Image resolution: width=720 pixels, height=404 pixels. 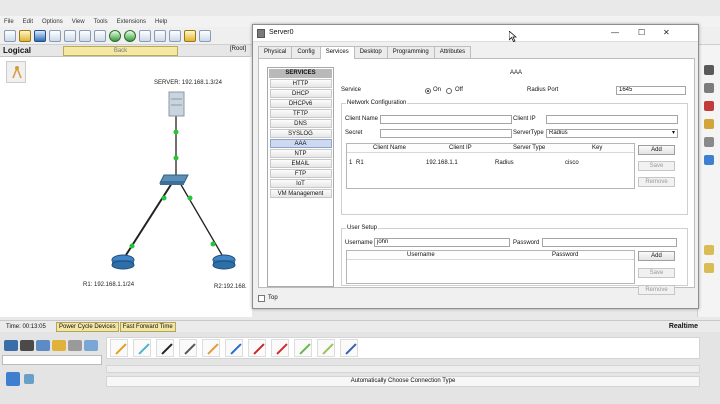 What do you see at coordinates (641, 32) in the screenshot?
I see `maximize-icon: ☐` at bounding box center [641, 32].